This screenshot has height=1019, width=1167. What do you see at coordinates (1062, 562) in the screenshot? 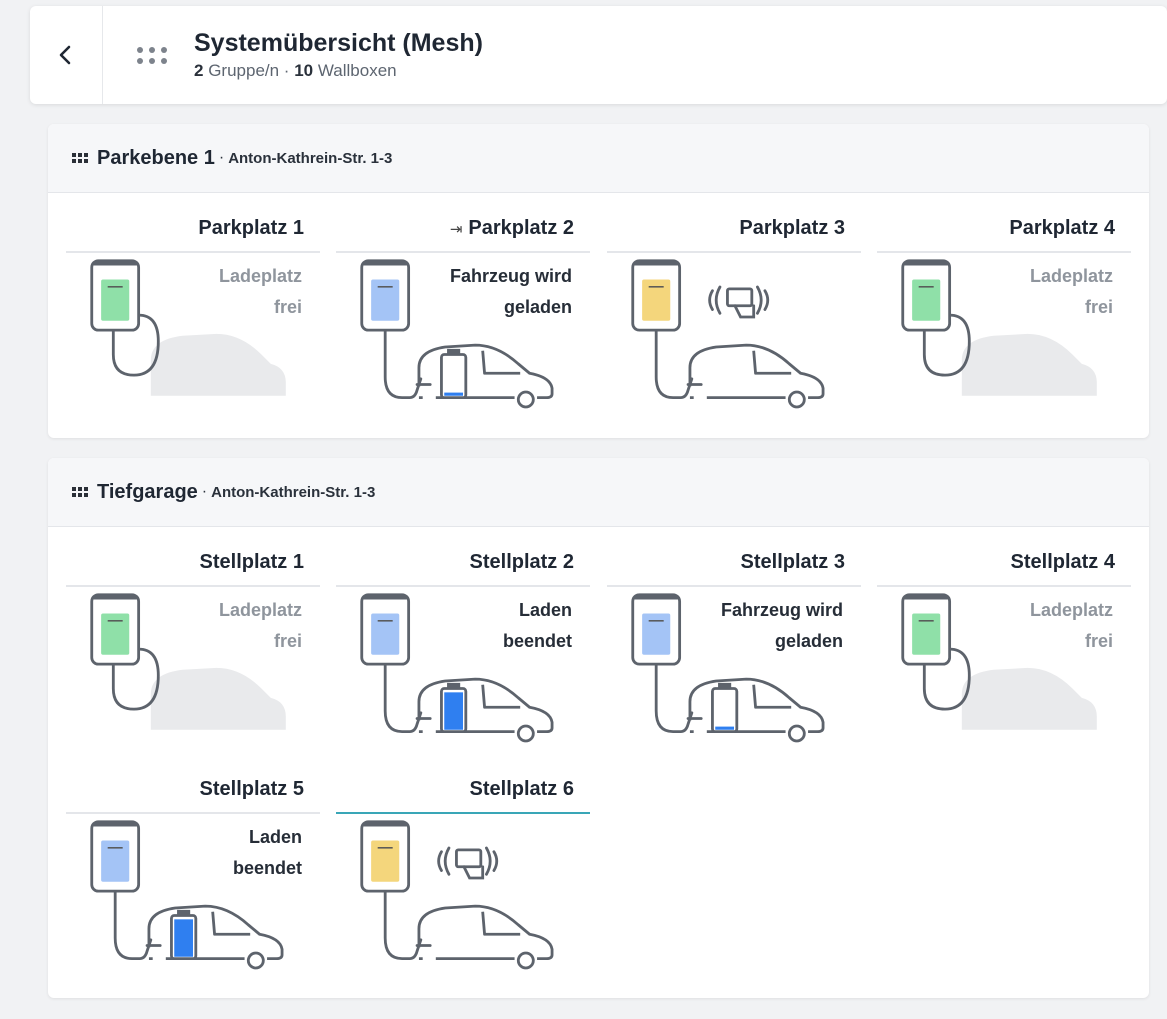
I see `tile-title: Stellplatz 4` at bounding box center [1062, 562].